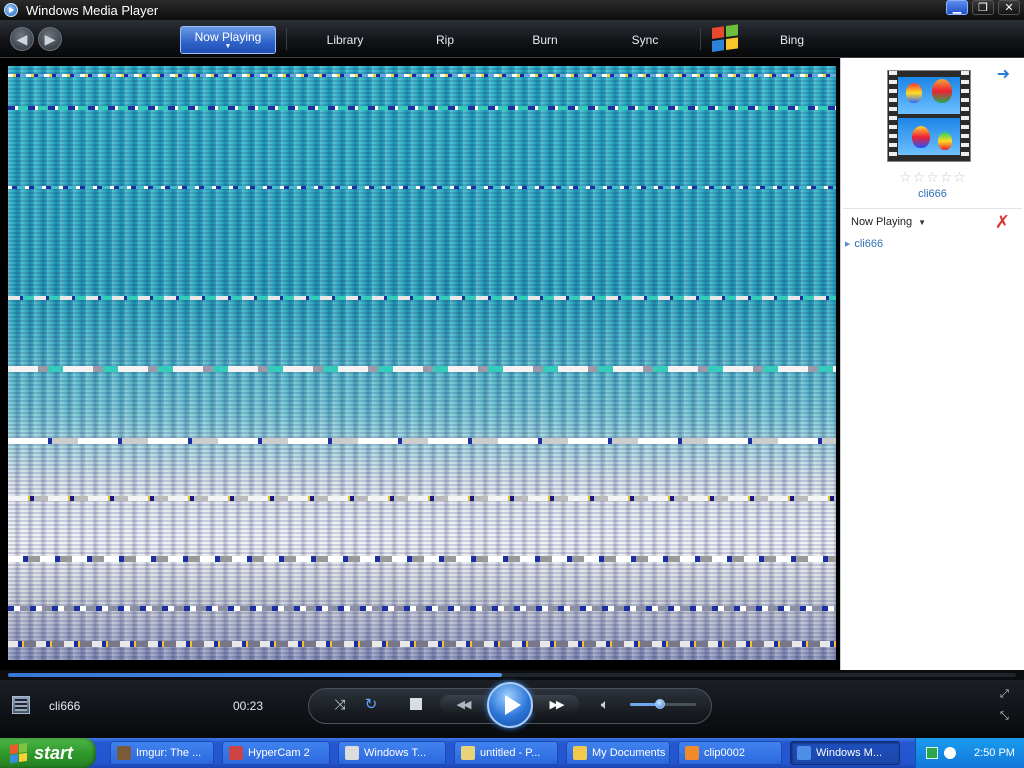 The height and width of the screenshot is (768, 1024). Describe the element at coordinates (1002, 222) in the screenshot. I see `clear-list-icon: ✗` at that location.